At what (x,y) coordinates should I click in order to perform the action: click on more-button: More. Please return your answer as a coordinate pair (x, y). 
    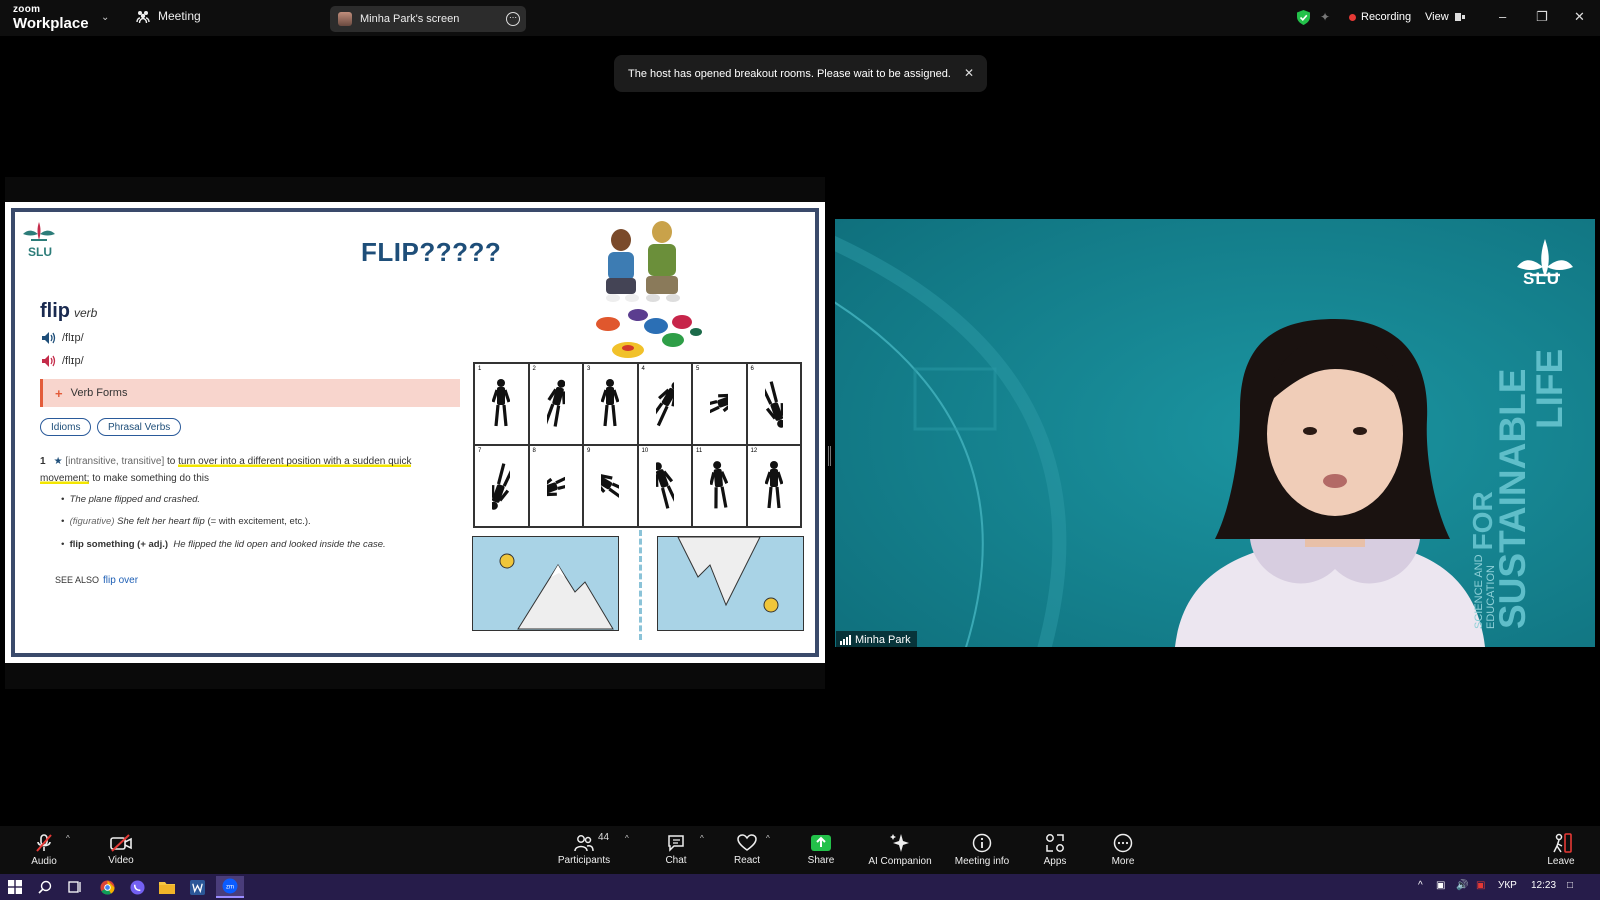
    Looking at the image, I should click on (1123, 850).